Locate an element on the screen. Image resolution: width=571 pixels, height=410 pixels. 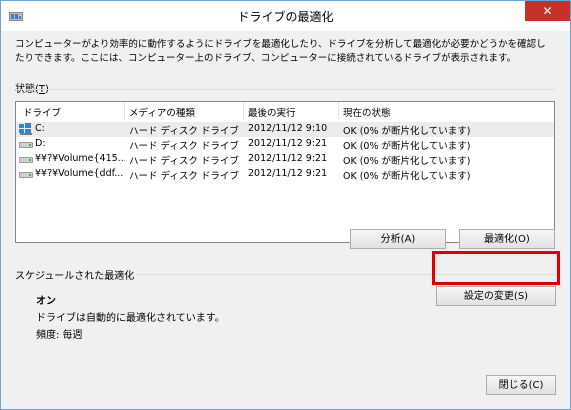
drive-name: C: is located at coordinates (40, 128).